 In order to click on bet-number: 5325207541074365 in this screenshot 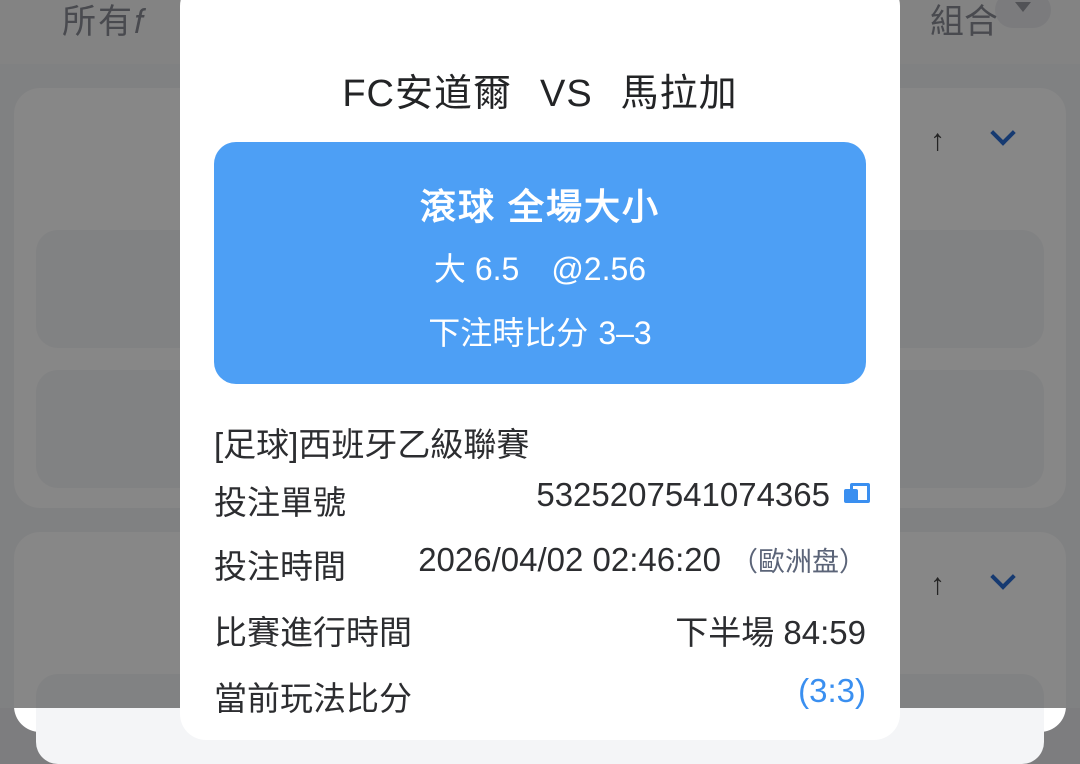, I will do `click(683, 494)`.